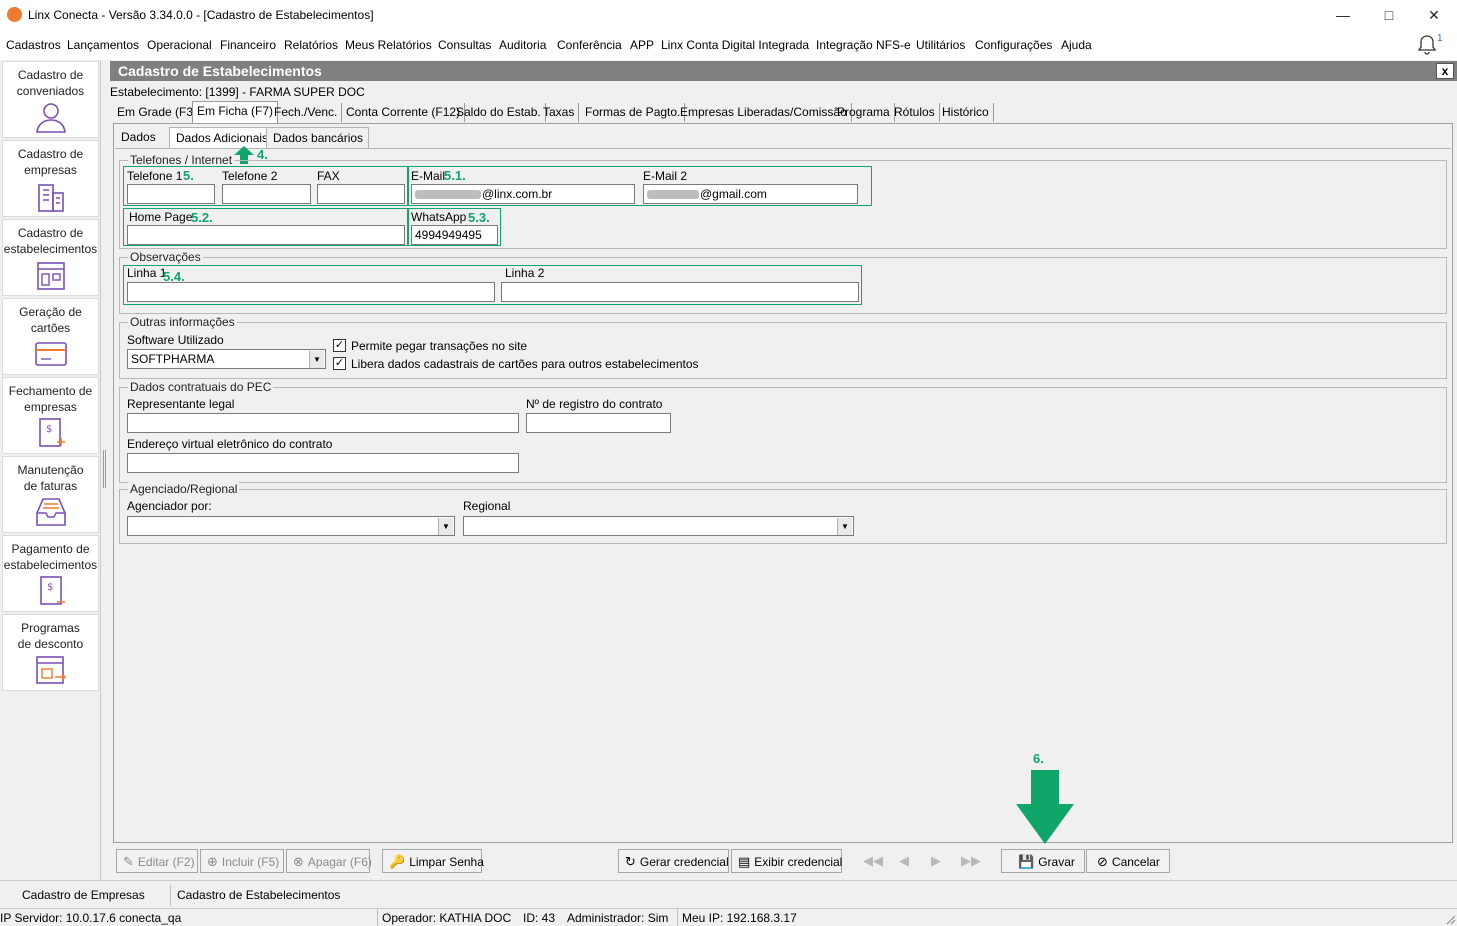  What do you see at coordinates (439, 217) in the screenshot?
I see `whatsapp-label: WhatsApp` at bounding box center [439, 217].